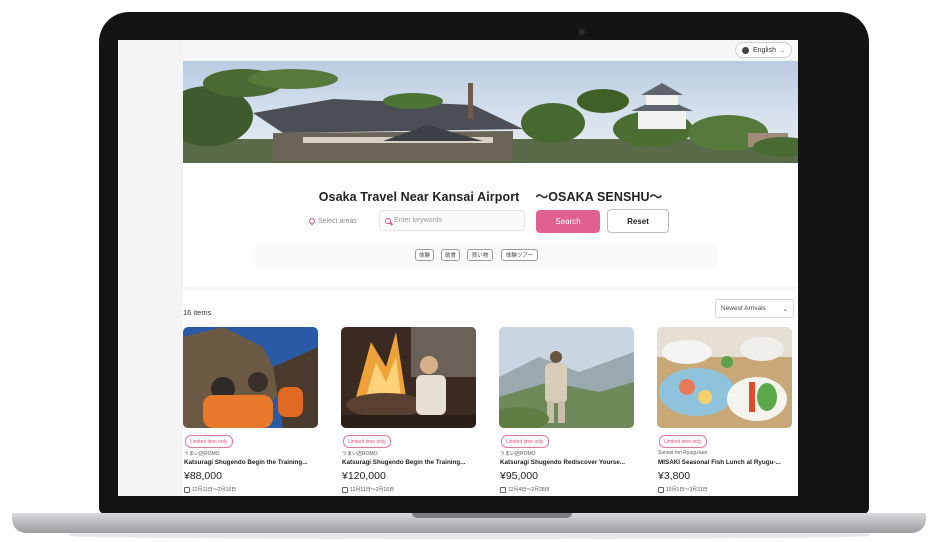 The width and height of the screenshot is (938, 542). What do you see at coordinates (480, 255) in the screenshot?
I see `category-tag: 買い物` at bounding box center [480, 255].